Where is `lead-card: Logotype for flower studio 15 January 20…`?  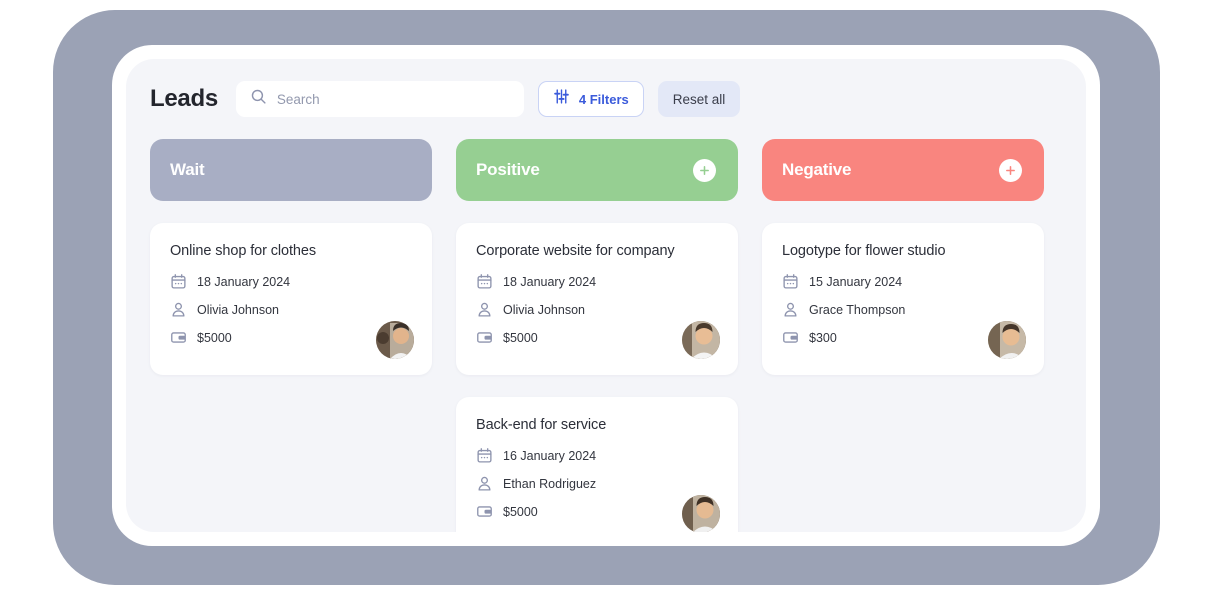 lead-card: Logotype for flower studio 15 January 20… is located at coordinates (903, 299).